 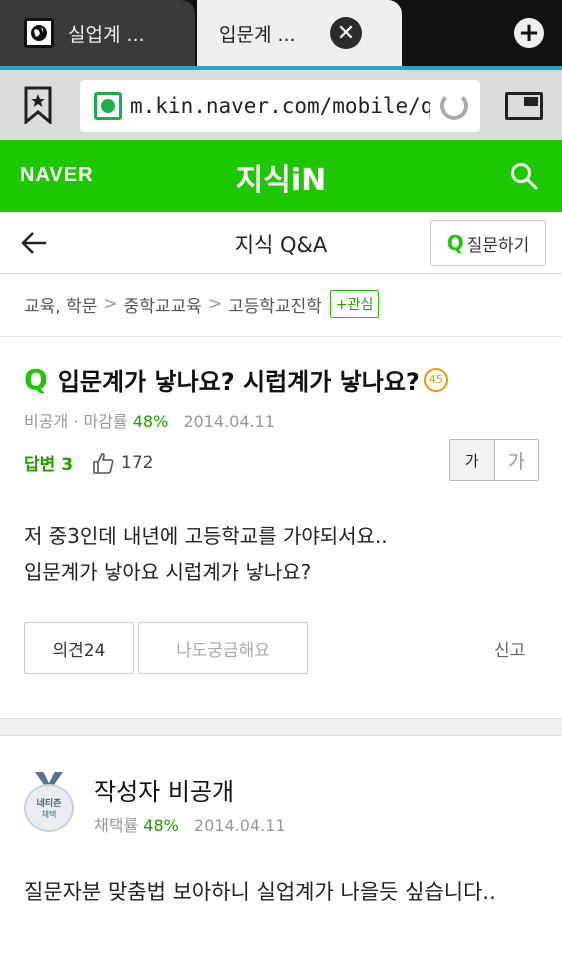 I want to click on breadcrumb-item: 중학교교육, so click(x=163, y=304).